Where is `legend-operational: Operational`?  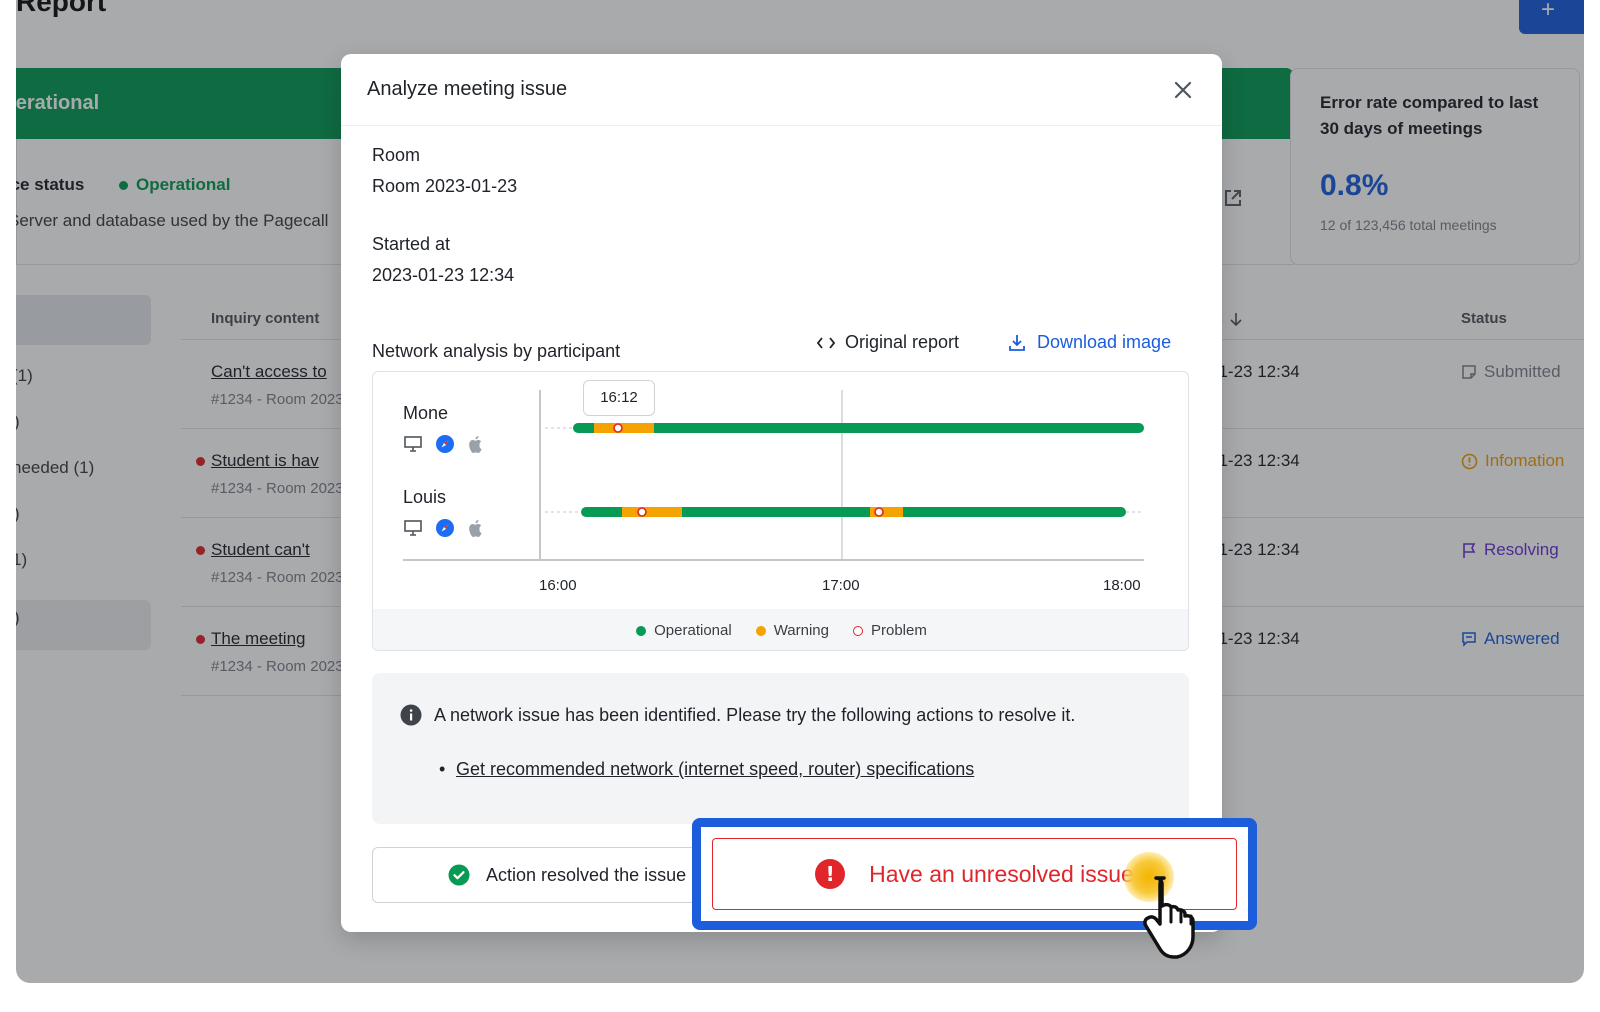
legend-operational: Operational is located at coordinates (684, 630).